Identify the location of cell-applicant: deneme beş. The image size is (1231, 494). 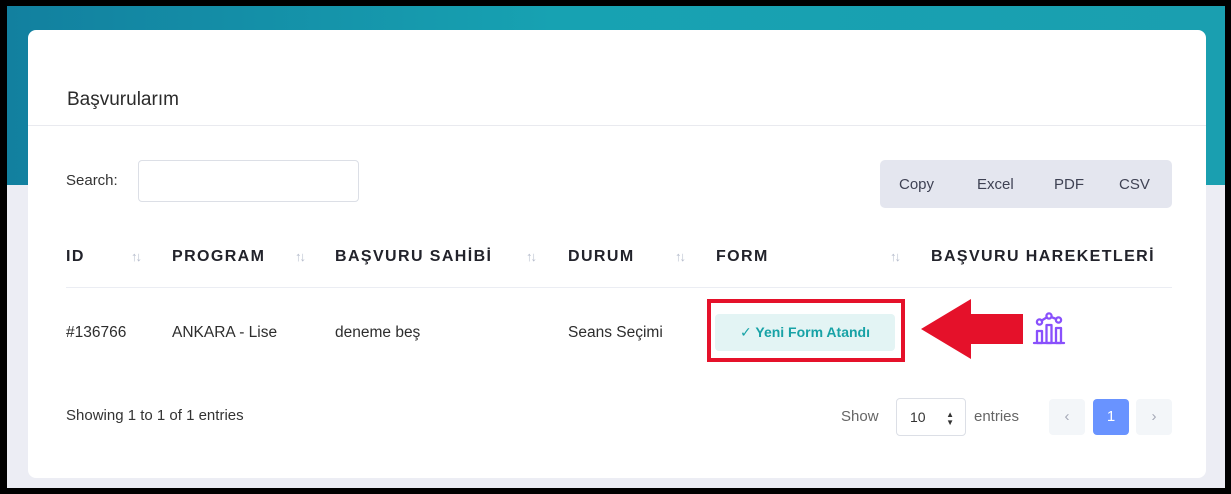
(378, 332).